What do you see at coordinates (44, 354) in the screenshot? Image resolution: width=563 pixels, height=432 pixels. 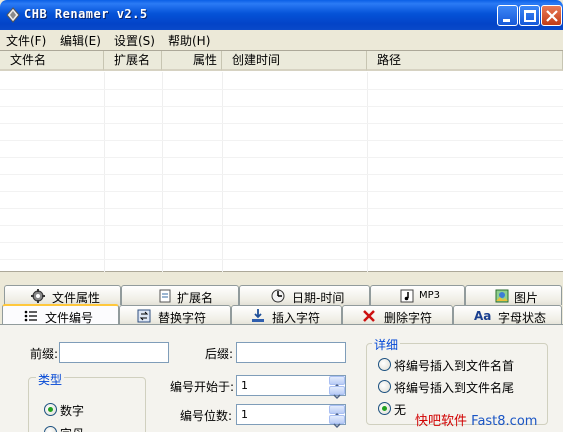 I see `prefix-label: 前缀:` at bounding box center [44, 354].